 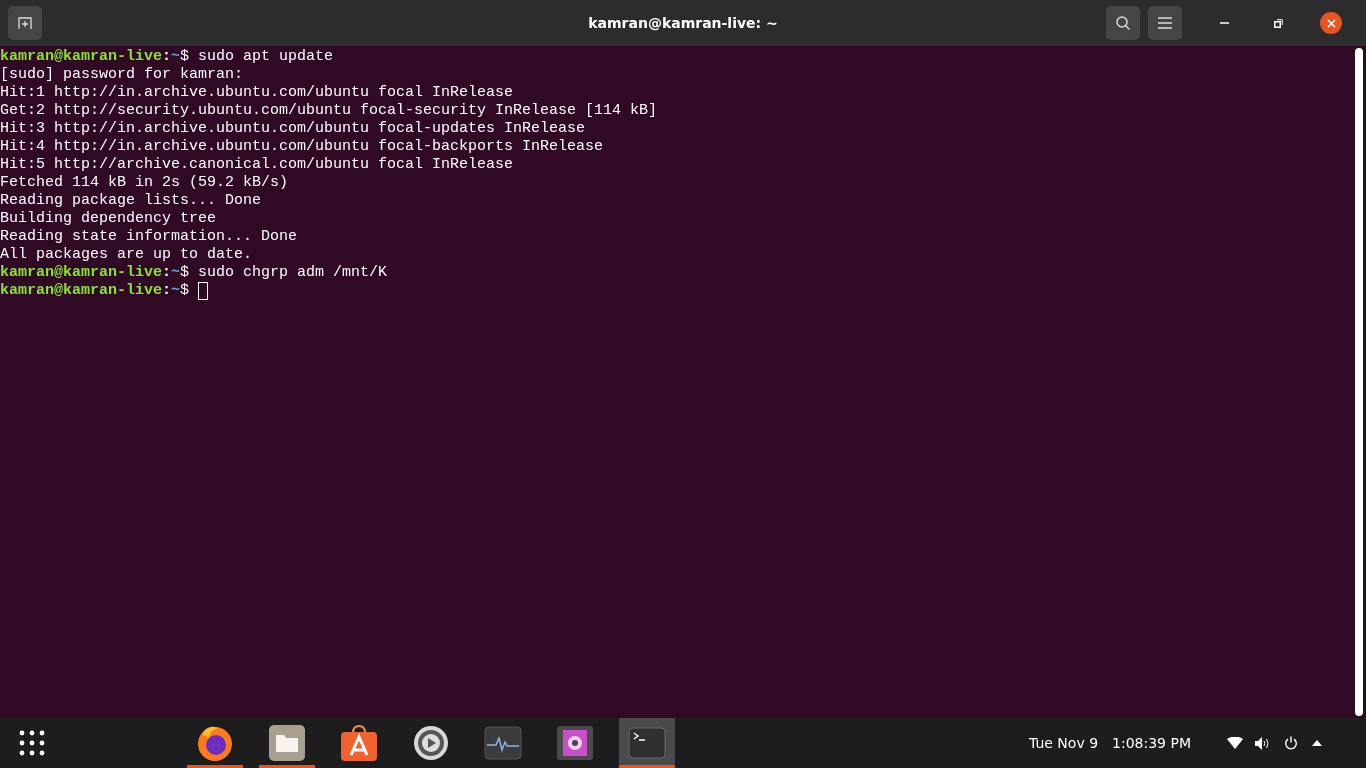 I want to click on output-line: Reading state information... Done, so click(x=149, y=237).